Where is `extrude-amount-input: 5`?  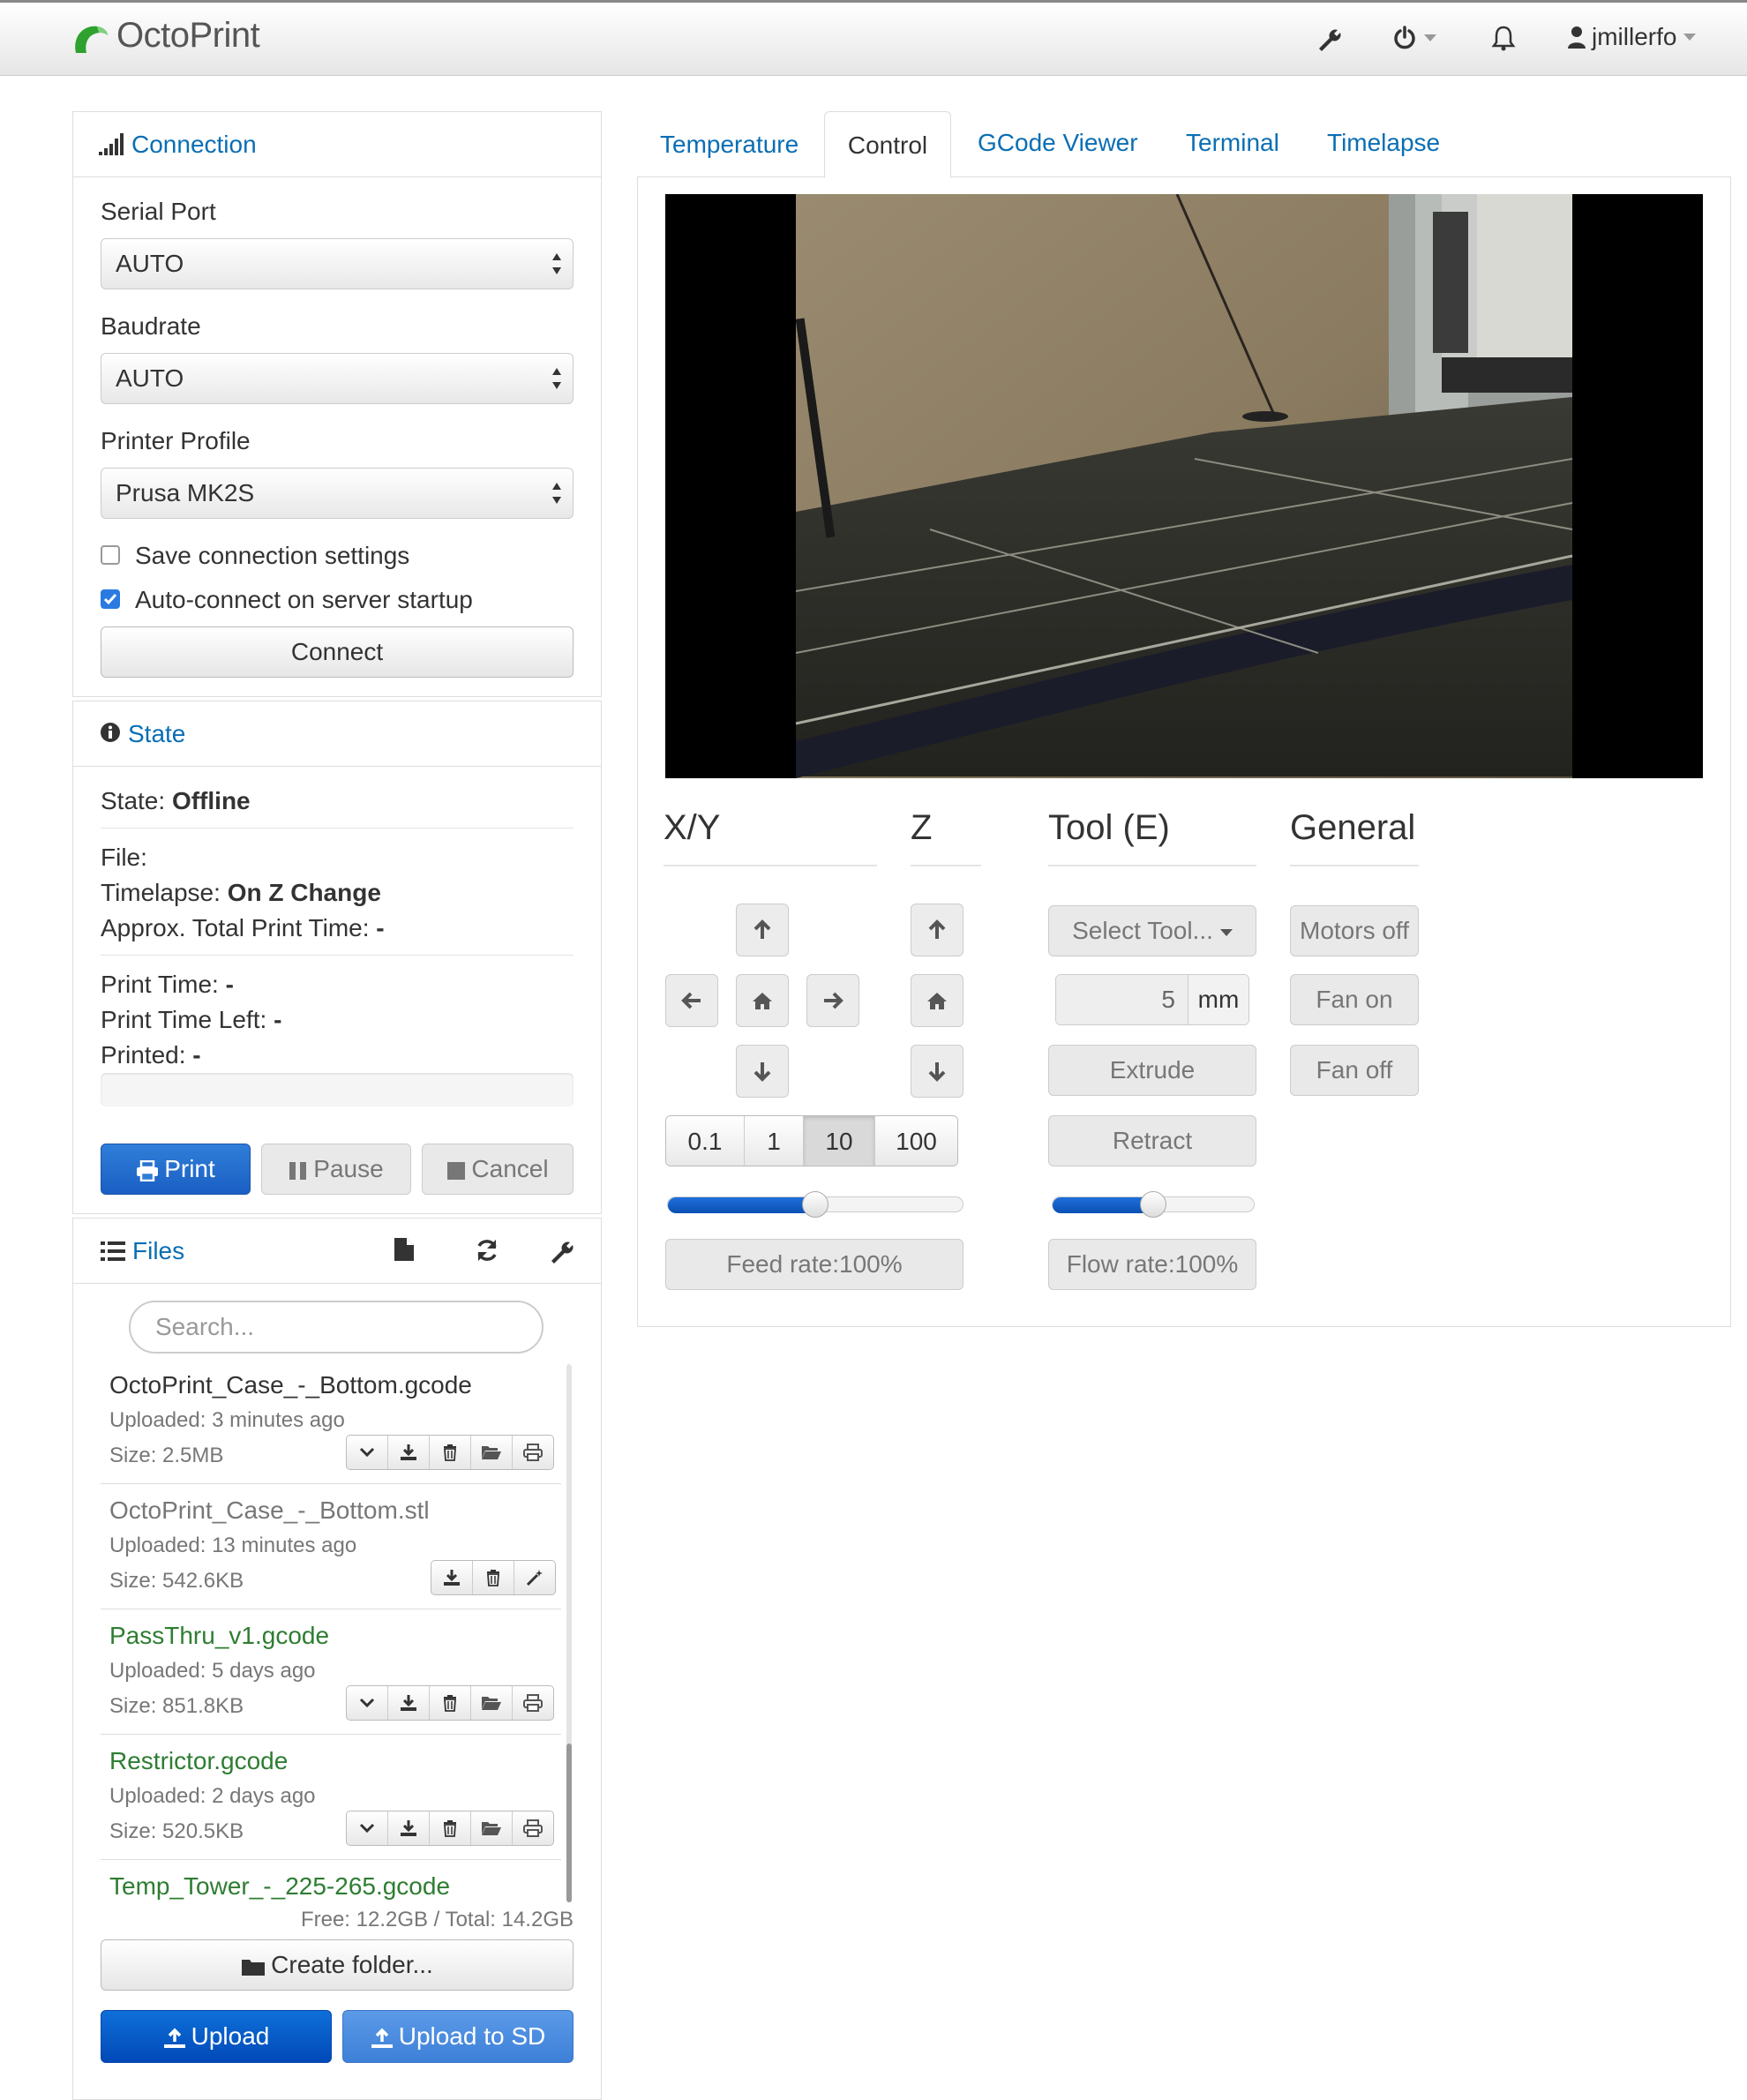
extrude-amount-input: 5 is located at coordinates (1122, 999).